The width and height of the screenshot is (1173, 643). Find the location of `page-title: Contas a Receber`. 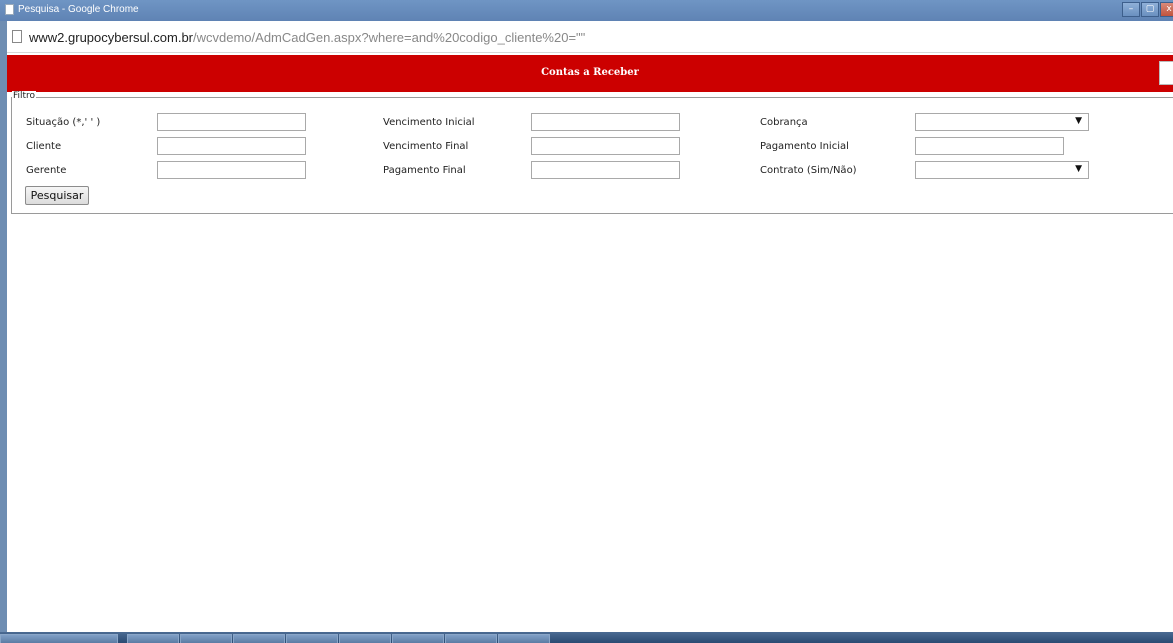

page-title: Contas a Receber is located at coordinates (590, 72).